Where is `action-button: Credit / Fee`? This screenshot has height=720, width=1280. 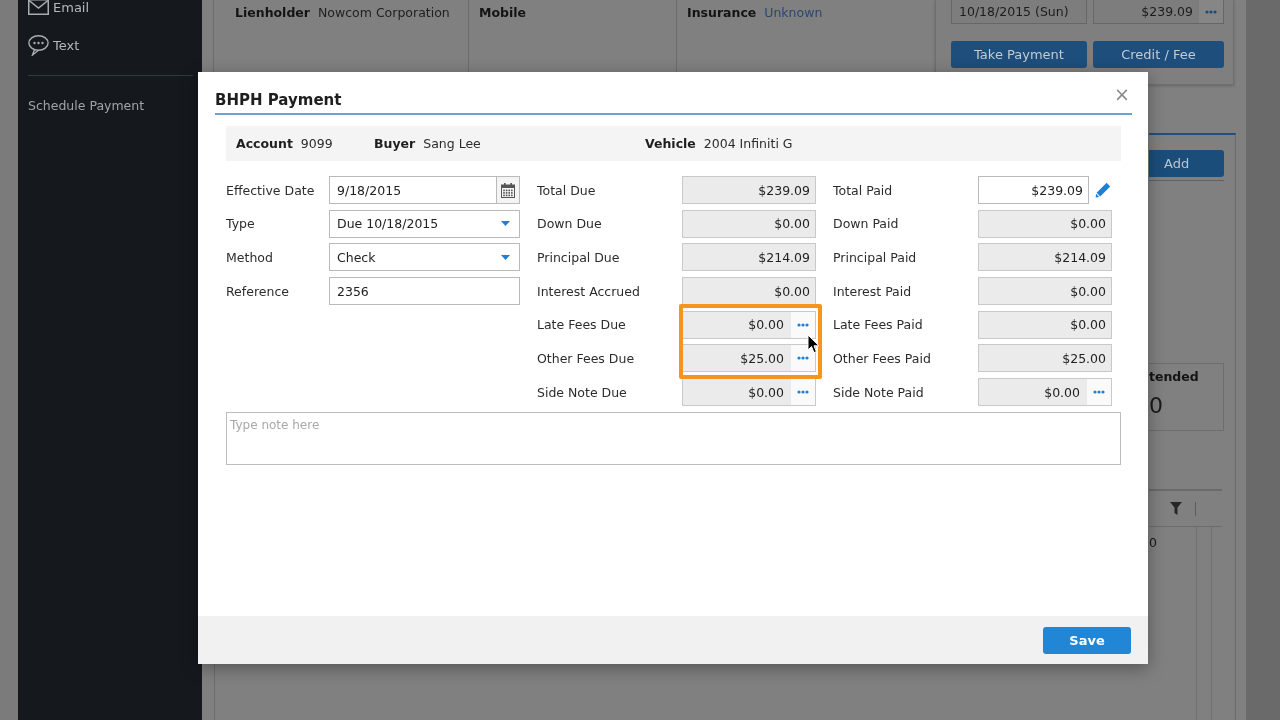 action-button: Credit / Fee is located at coordinates (1158, 54).